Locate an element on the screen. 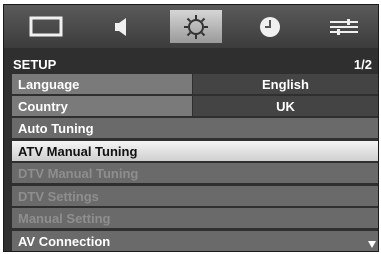 Image resolution: width=381 pixels, height=254 pixels. atv-manual-tuning-label: ATV Manual Tuning is located at coordinates (78, 151).